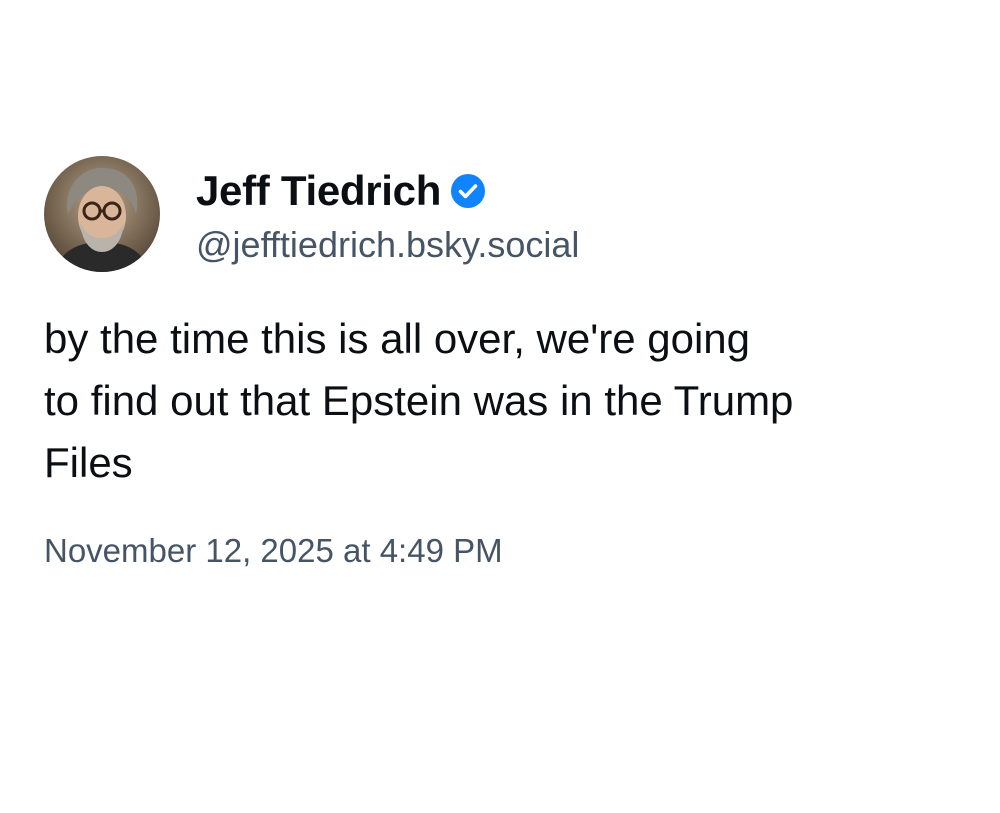  Describe the element at coordinates (504, 551) in the screenshot. I see `post-timestamp: November 12, 2025 at 4:49 PM` at that location.